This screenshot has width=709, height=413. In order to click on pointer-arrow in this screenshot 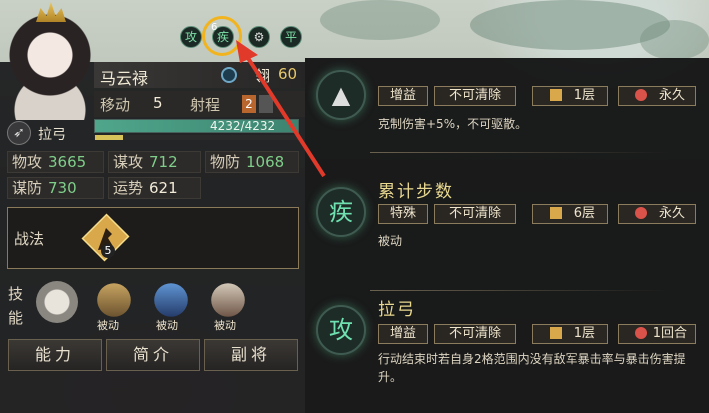, I will do `click(281, 109)`.